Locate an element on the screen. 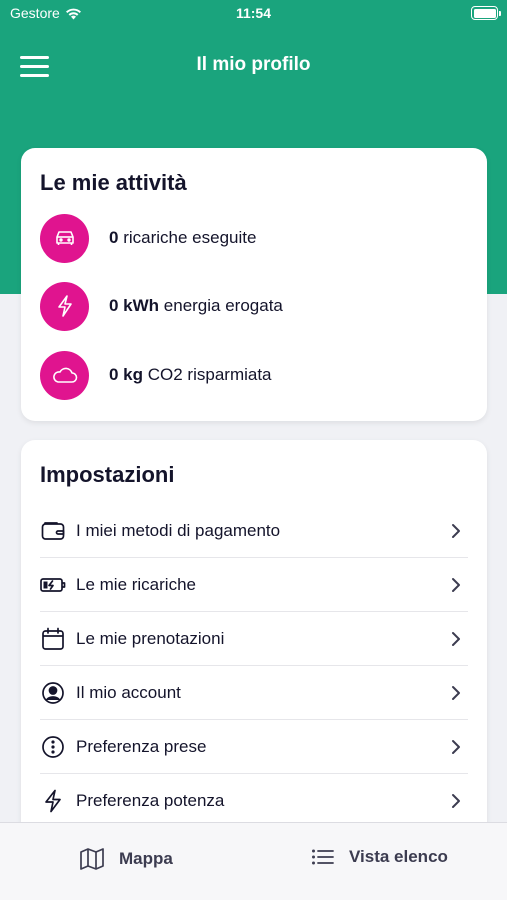 The image size is (507, 900). activity-energy-text: 0 kWh energia erogata is located at coordinates (196, 306).